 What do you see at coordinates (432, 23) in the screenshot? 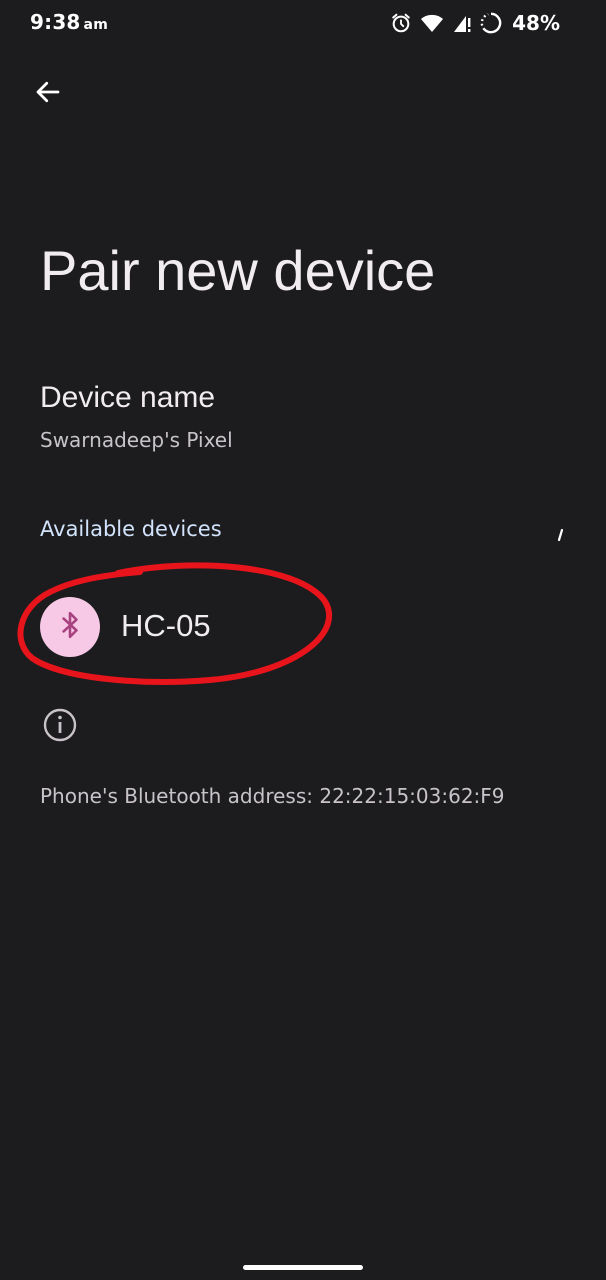
I see `wifi-icon` at bounding box center [432, 23].